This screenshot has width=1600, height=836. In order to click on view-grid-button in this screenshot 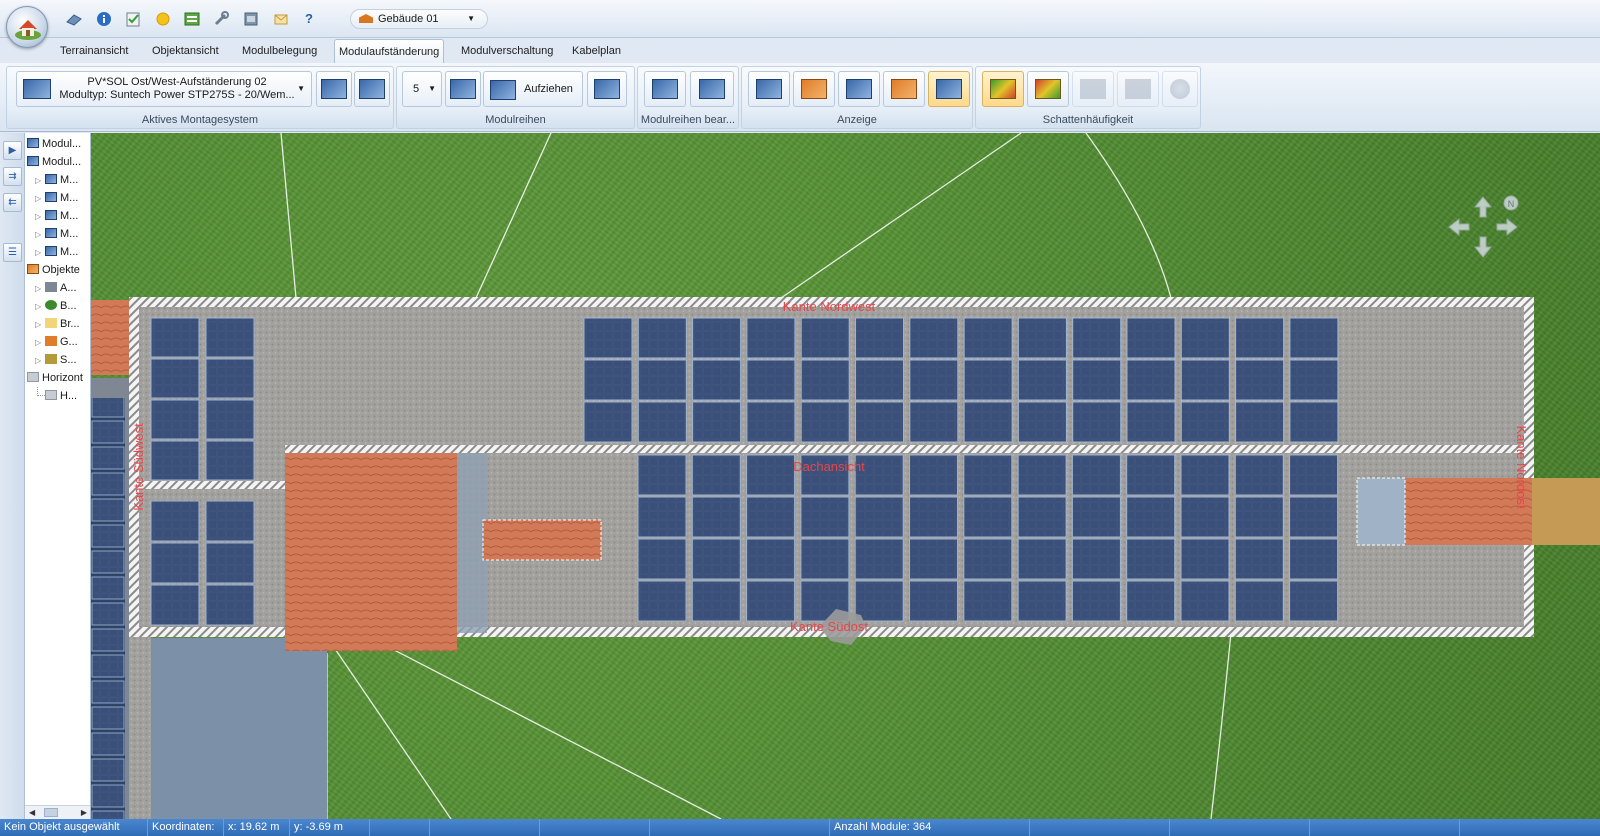, I will do `click(814, 89)`.